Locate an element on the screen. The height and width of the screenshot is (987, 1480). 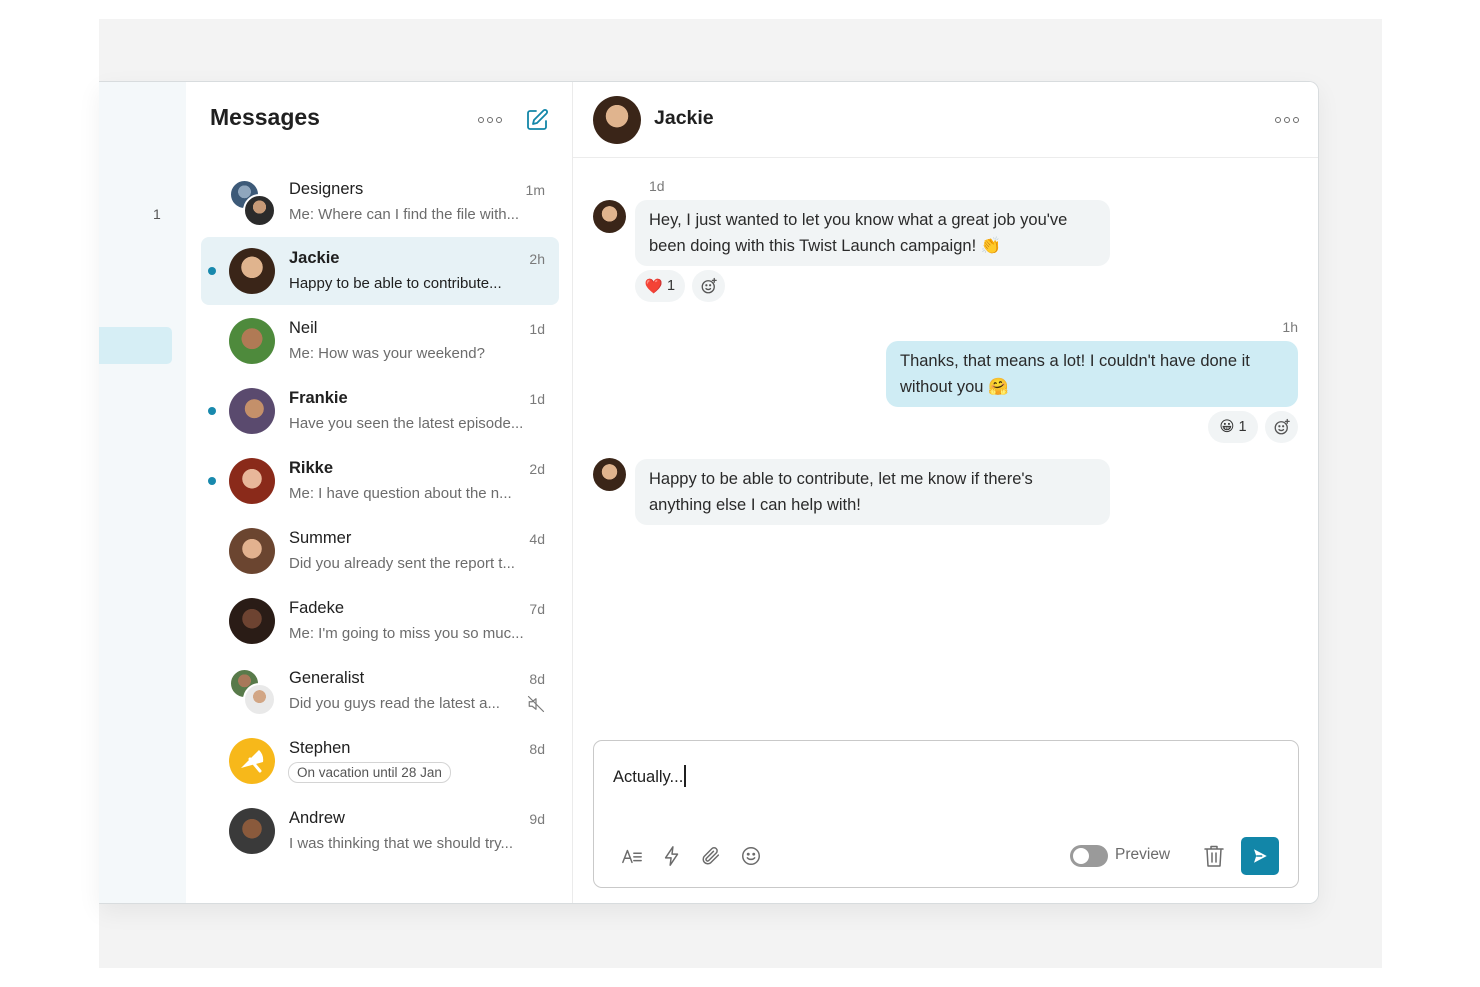
message-timestamp: 1d is located at coordinates (657, 186).